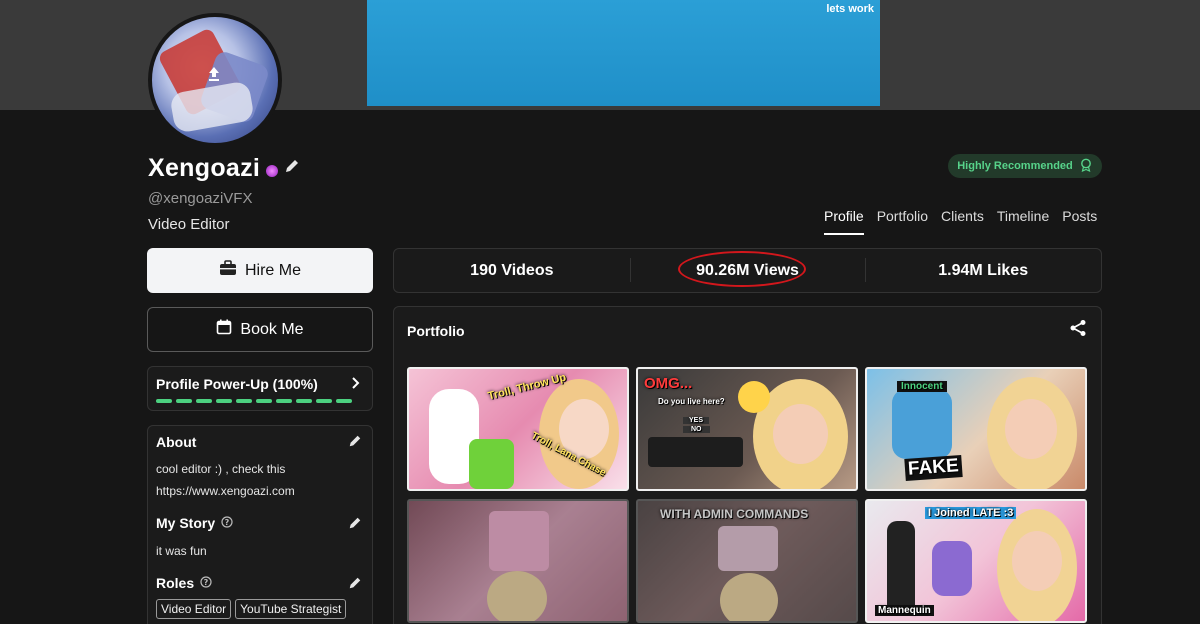 This screenshot has height=624, width=1200. I want to click on stat-likes: 1.94M Likes, so click(983, 269).